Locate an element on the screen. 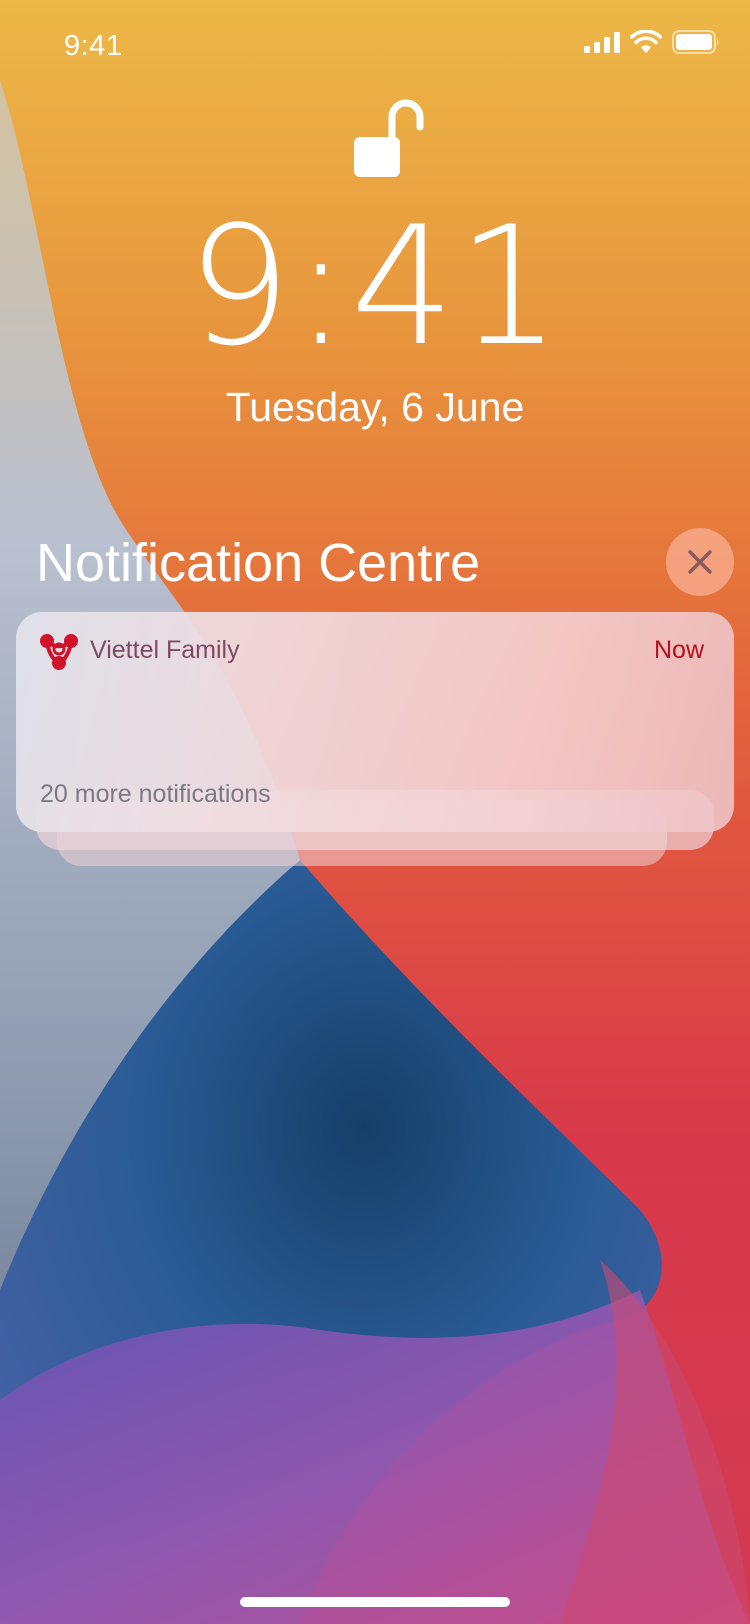 This screenshot has height=1624, width=750. clear-notifications-button is located at coordinates (700, 562).